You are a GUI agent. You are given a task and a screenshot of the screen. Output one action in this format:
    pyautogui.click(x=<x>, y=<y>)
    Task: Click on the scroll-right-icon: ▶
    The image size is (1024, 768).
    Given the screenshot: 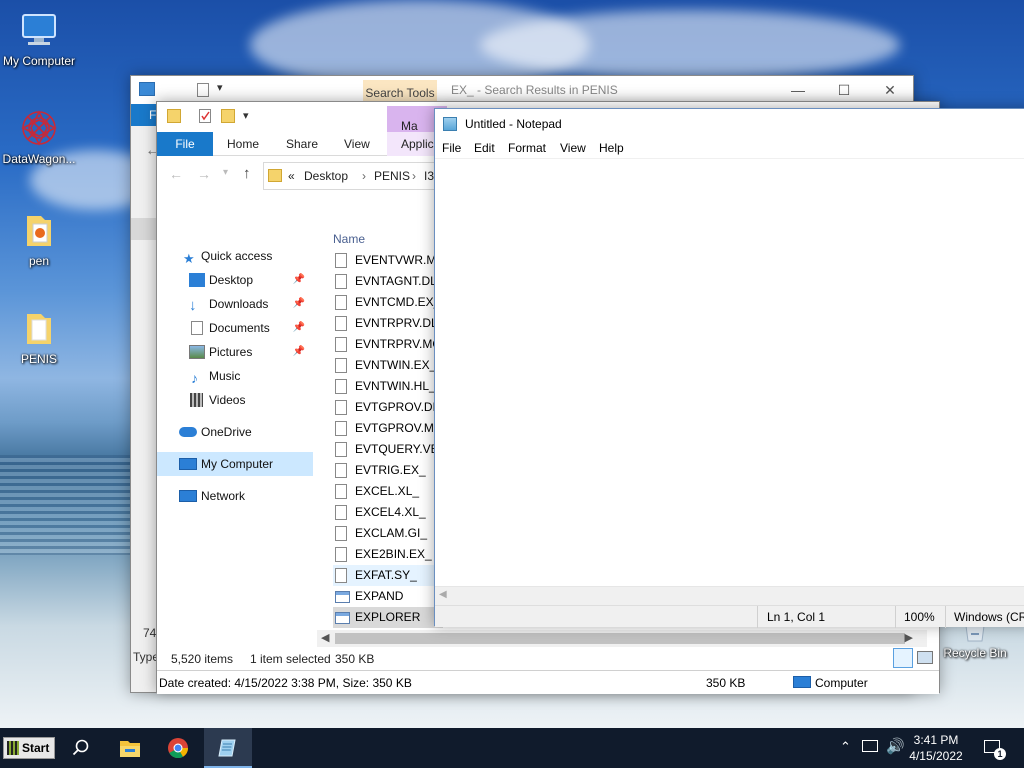 What is the action you would take?
    pyautogui.click(x=909, y=637)
    